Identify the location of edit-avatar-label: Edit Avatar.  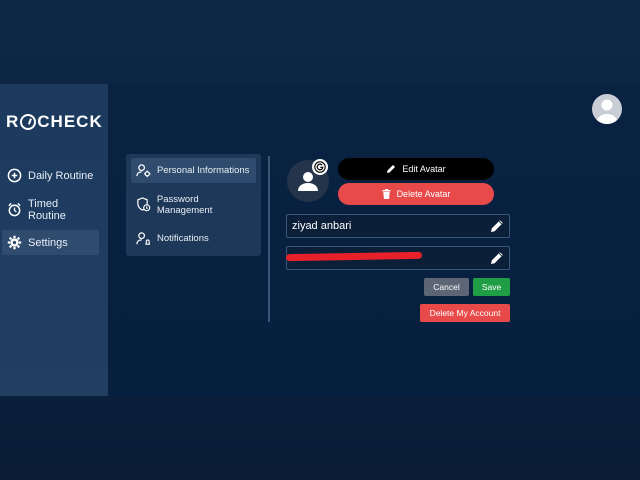
(424, 169).